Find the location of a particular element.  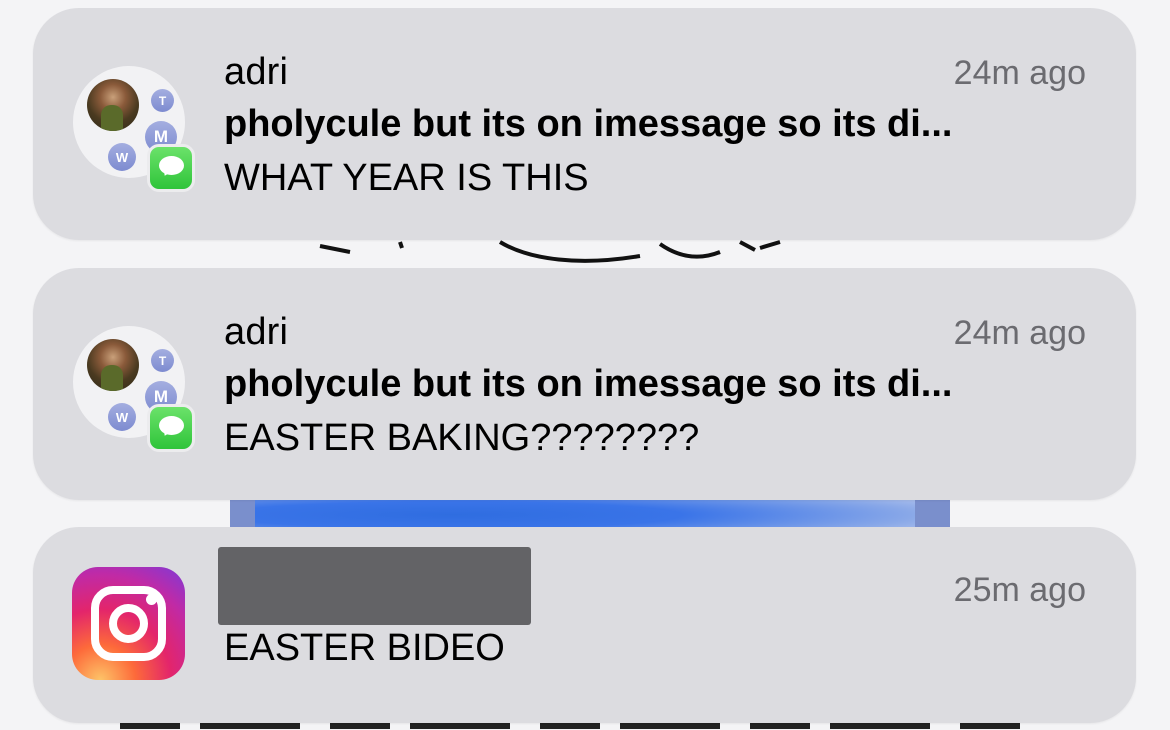

instagram-icon is located at coordinates (128, 623).